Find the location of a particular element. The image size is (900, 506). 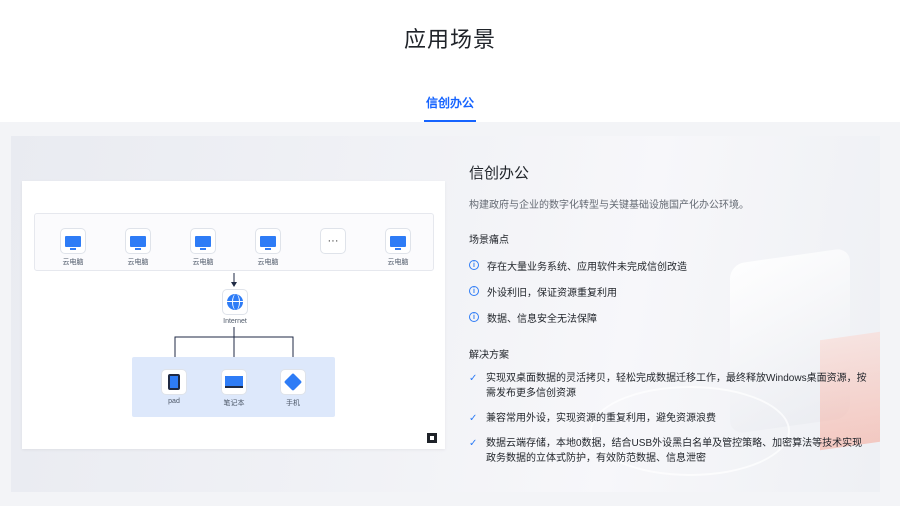

solution-item: ✓ 兼容常用外设，实现资源的重复利用，避免资源浪费 is located at coordinates (669, 418).